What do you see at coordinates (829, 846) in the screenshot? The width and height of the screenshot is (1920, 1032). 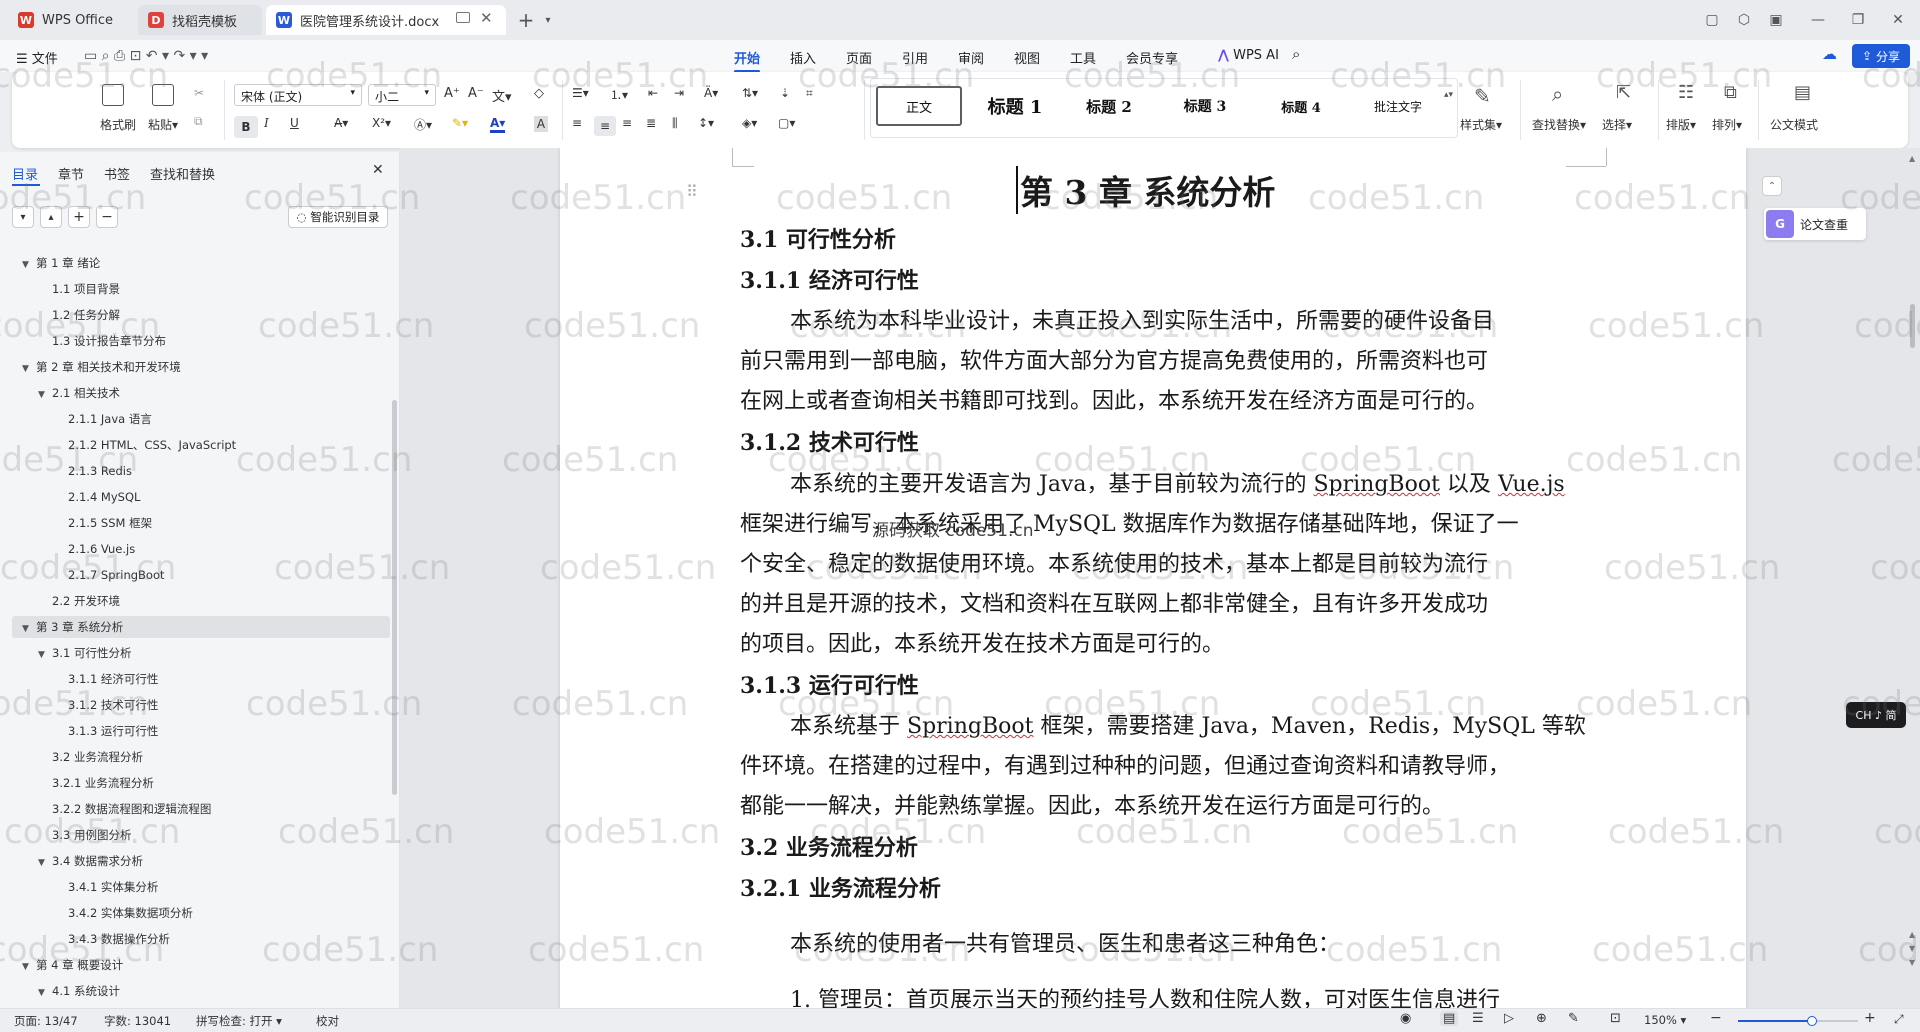 I see `heading-3-2: 3.2 业务流程分析` at bounding box center [829, 846].